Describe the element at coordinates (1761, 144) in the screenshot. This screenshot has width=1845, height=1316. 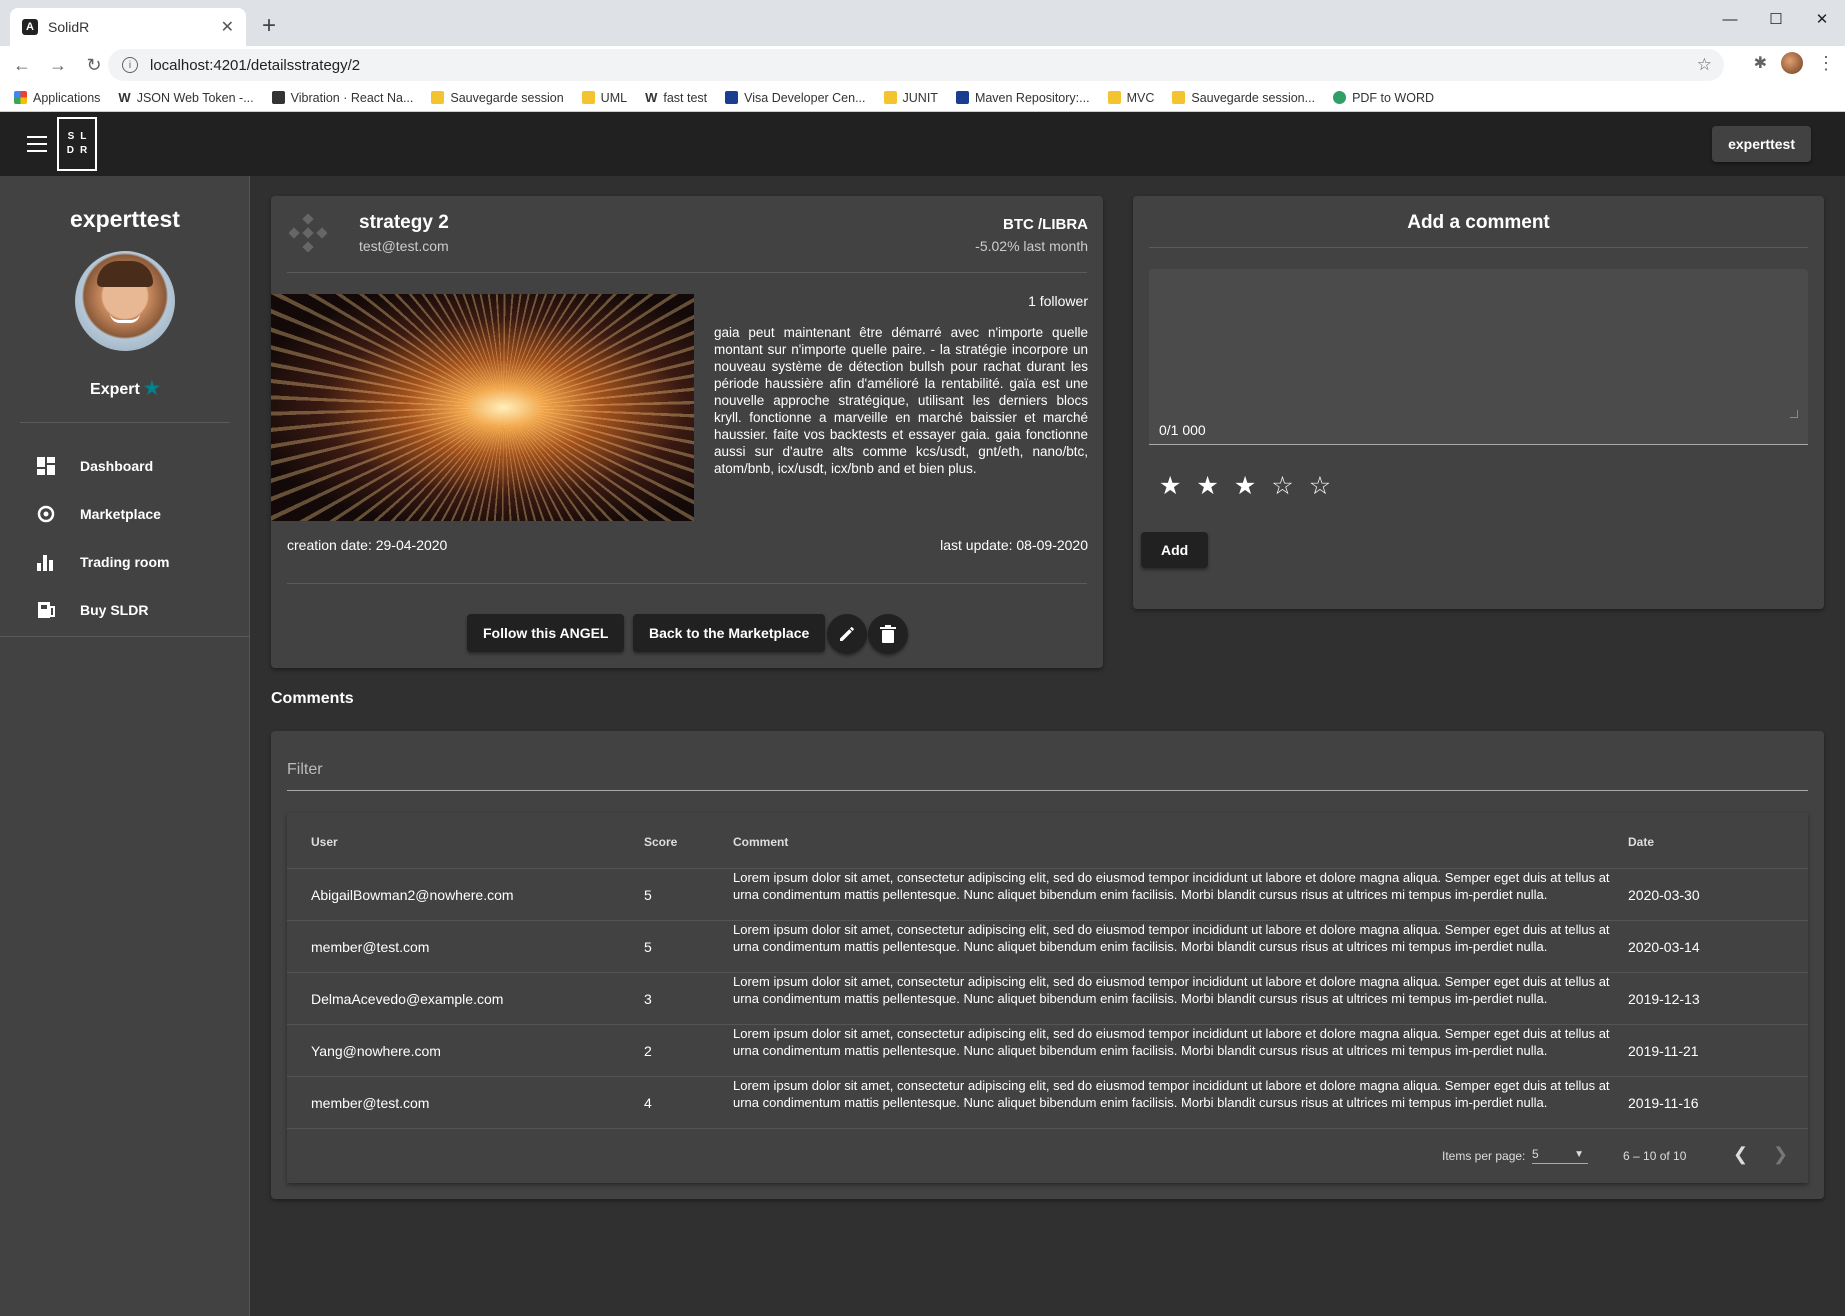
I see `user-account-button: experttest` at that location.